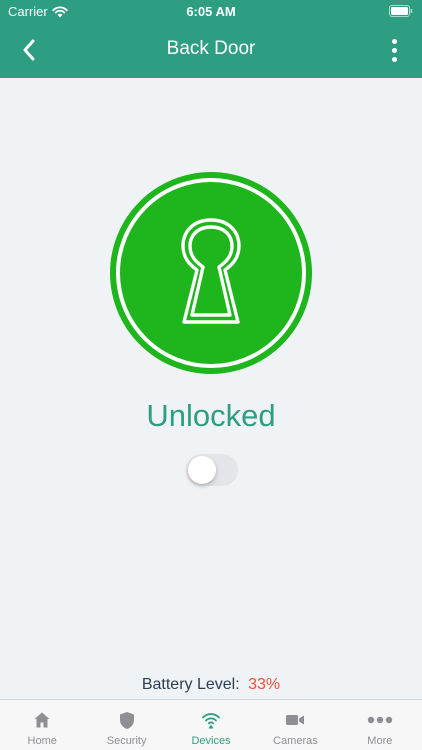  I want to click on tab-cameras: Cameras, so click(295, 725).